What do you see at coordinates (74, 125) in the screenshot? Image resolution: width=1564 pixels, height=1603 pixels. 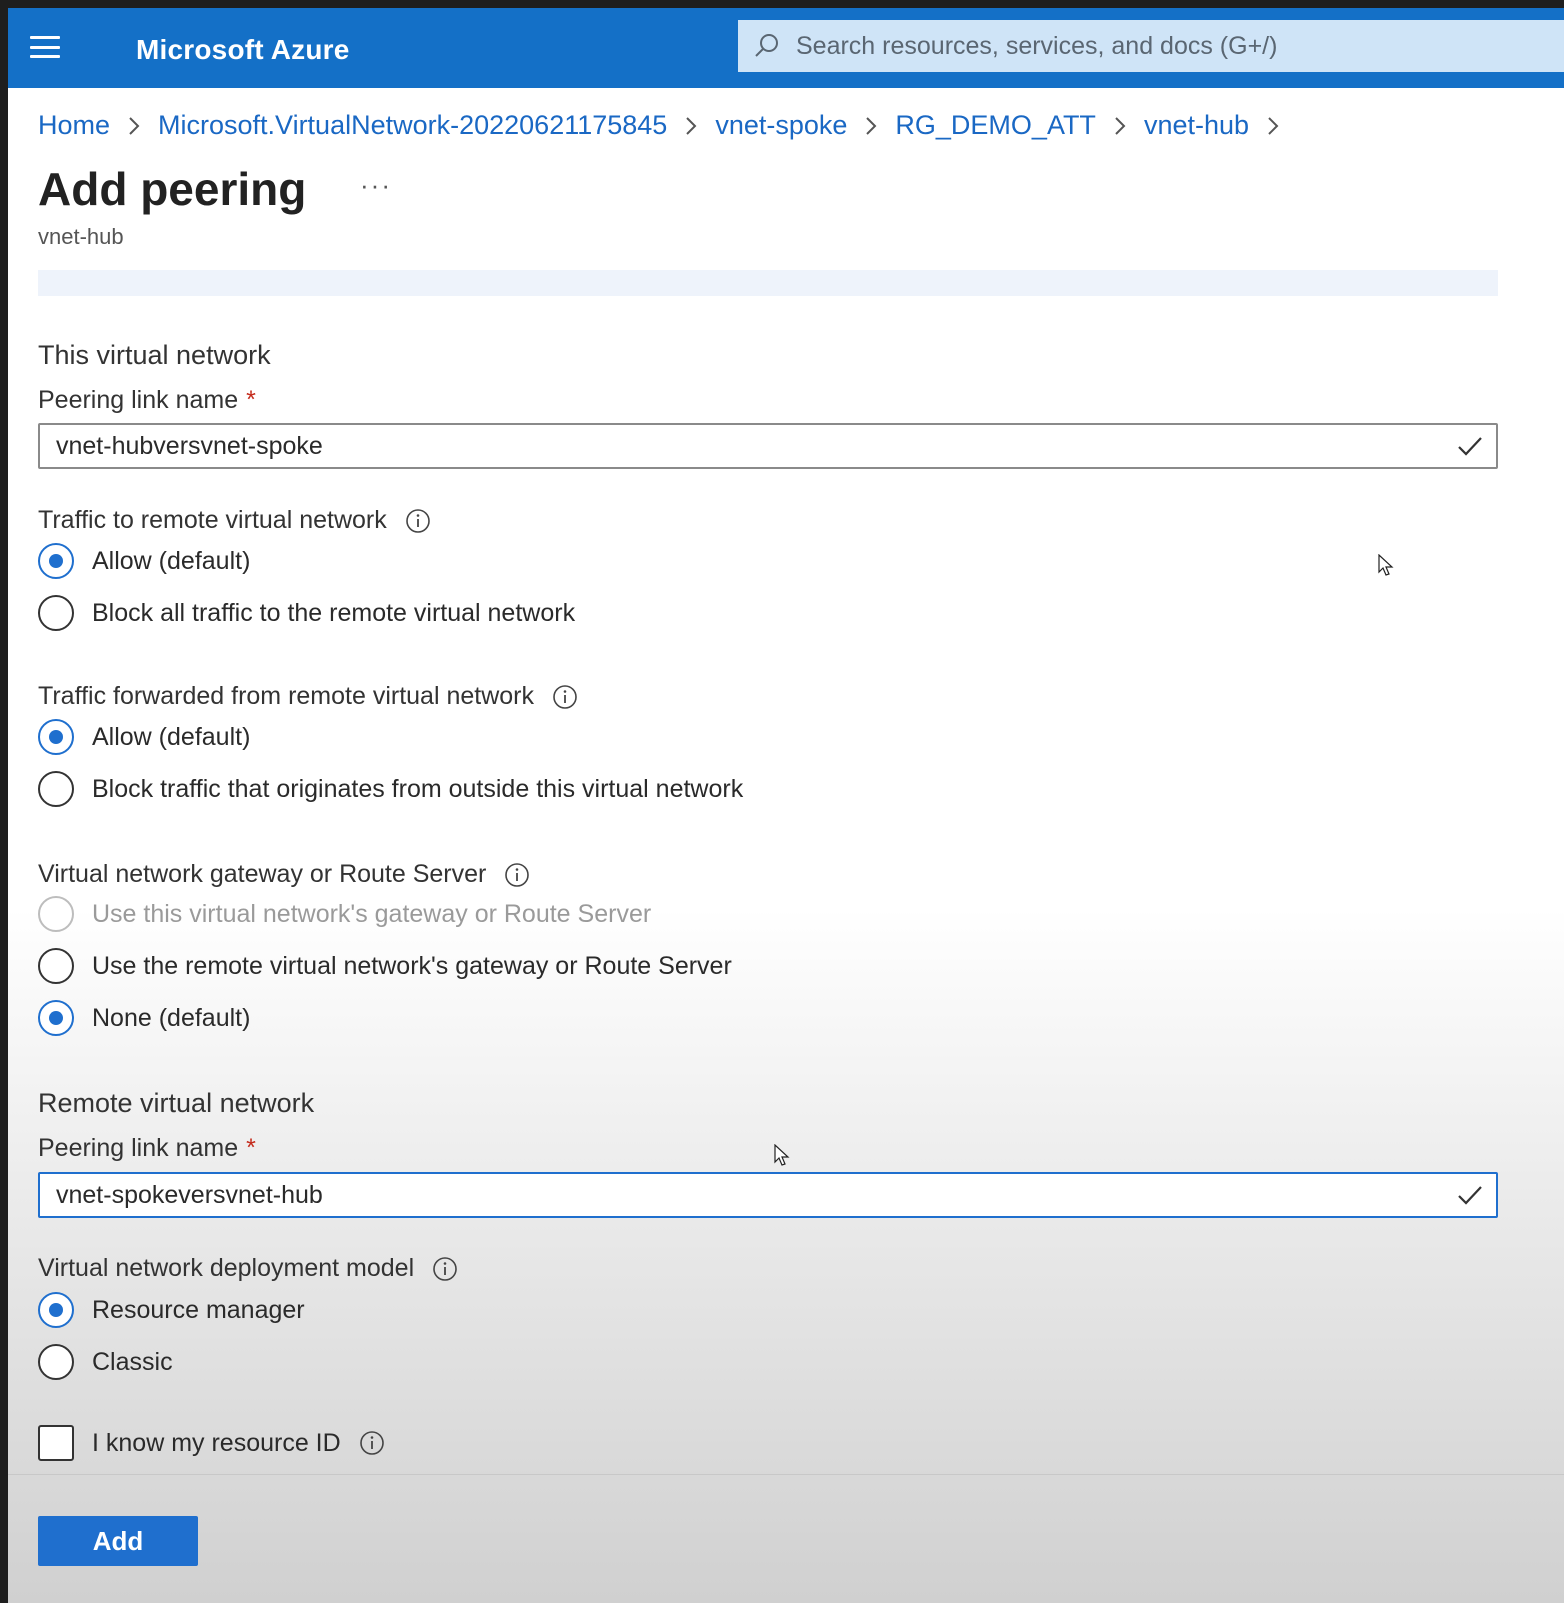 I see `breadcrumb-home: Home` at bounding box center [74, 125].